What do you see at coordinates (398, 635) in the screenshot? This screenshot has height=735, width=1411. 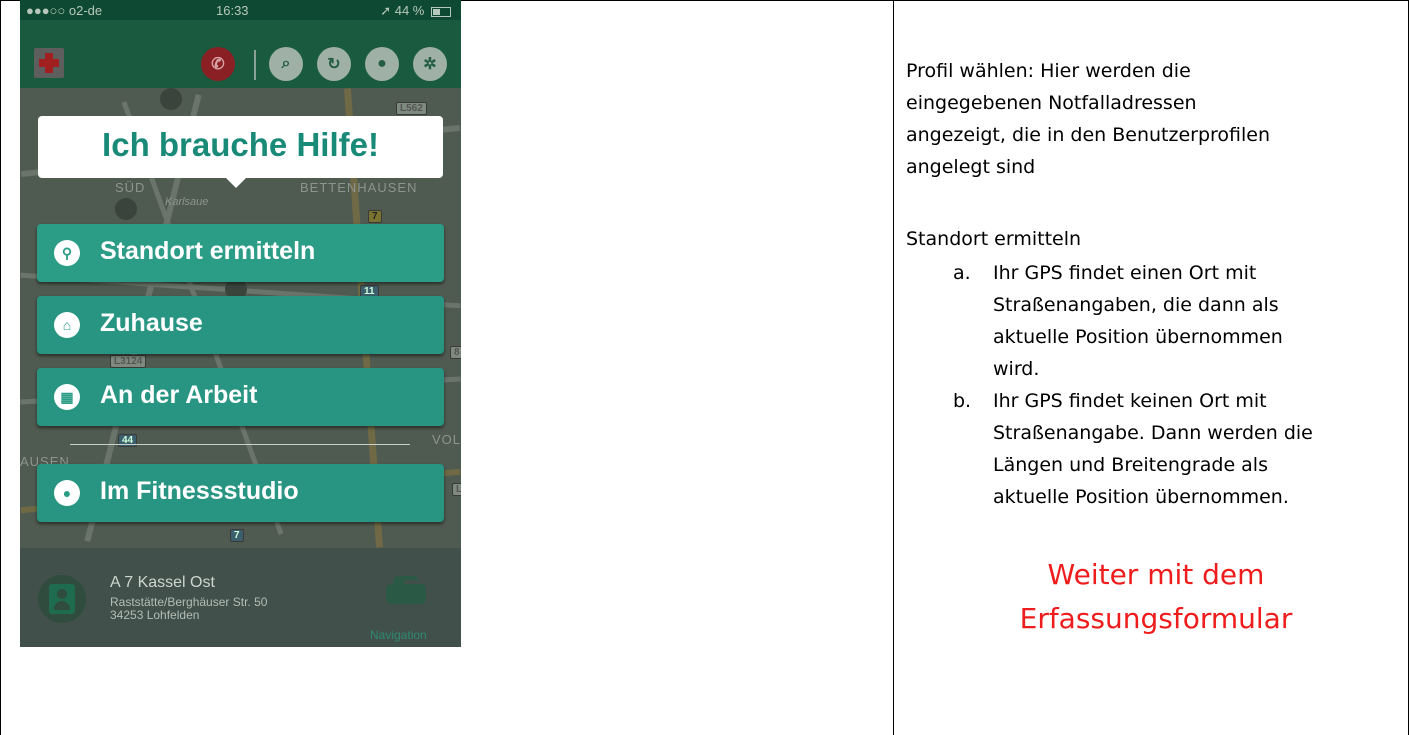 I see `navigation-label: Navigation` at bounding box center [398, 635].